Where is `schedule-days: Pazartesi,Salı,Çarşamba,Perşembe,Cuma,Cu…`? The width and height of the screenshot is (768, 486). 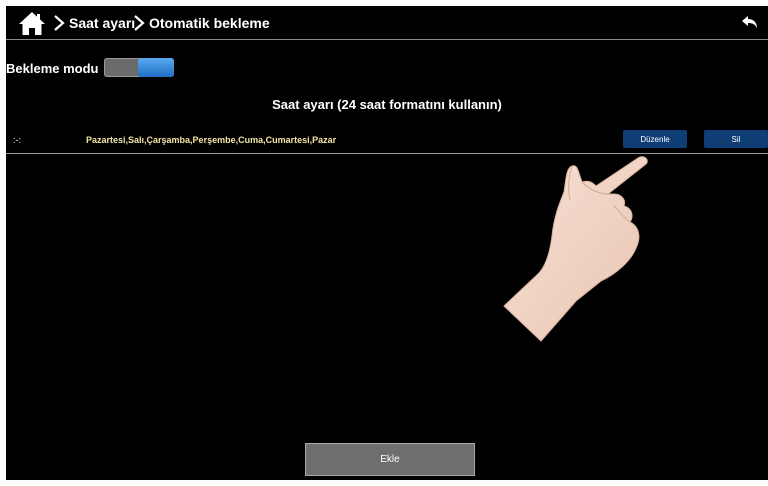 schedule-days: Pazartesi,Salı,Çarşamba,Perşembe,Cuma,Cu… is located at coordinates (211, 140).